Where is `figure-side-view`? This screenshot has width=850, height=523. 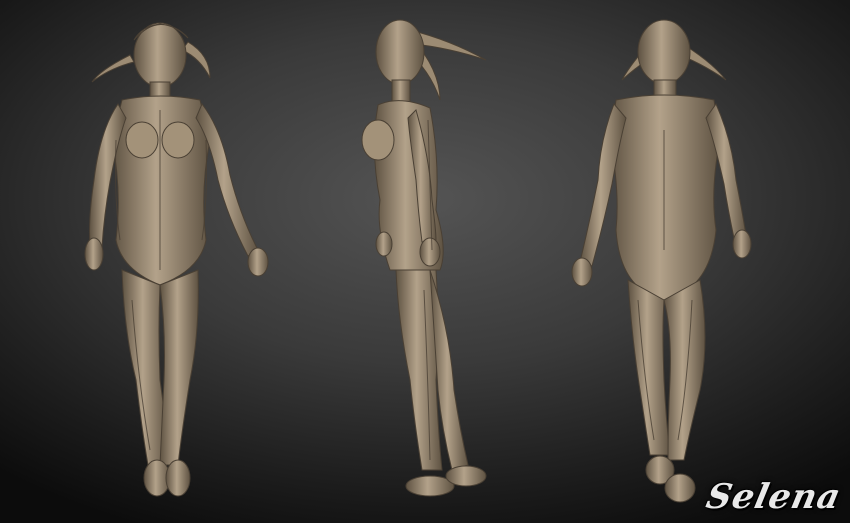 figure-side-view is located at coordinates (424, 258).